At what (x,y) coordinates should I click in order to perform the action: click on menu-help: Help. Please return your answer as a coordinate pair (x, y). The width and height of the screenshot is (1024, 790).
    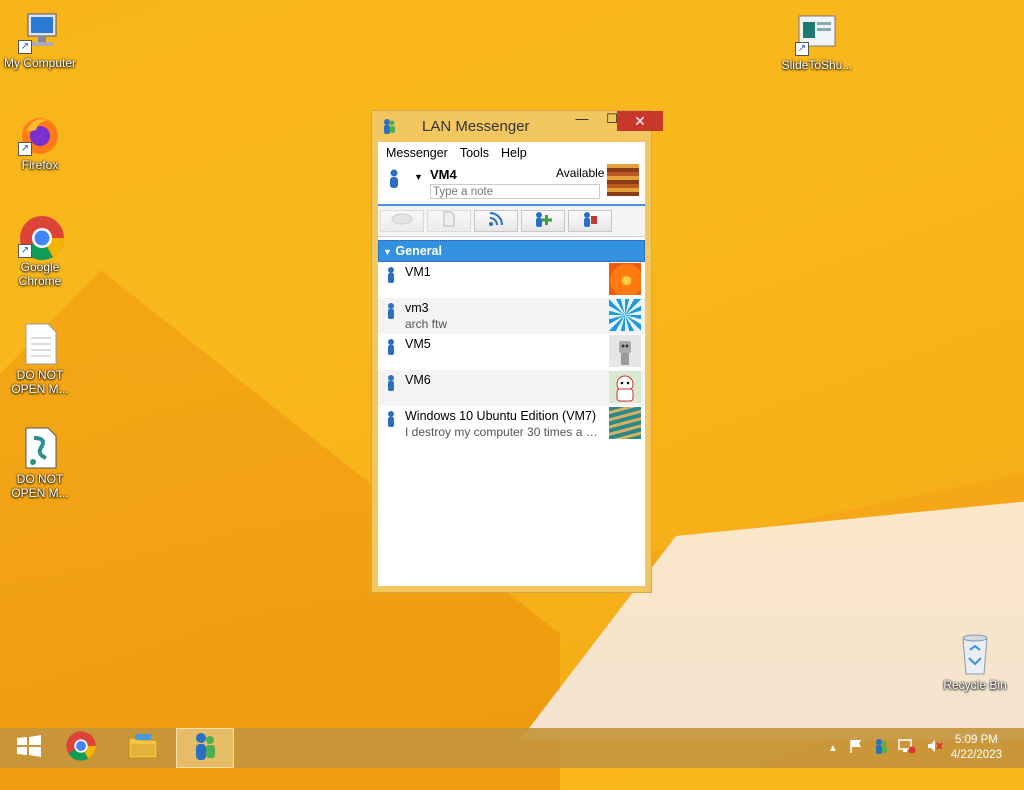
    Looking at the image, I should click on (516, 152).